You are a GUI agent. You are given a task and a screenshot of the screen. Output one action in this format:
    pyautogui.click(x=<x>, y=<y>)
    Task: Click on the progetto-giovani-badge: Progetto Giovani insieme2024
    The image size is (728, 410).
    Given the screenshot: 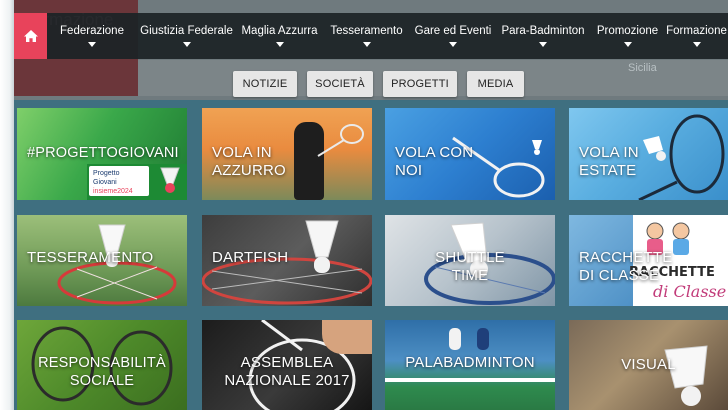 What is the action you would take?
    pyautogui.click(x=119, y=181)
    